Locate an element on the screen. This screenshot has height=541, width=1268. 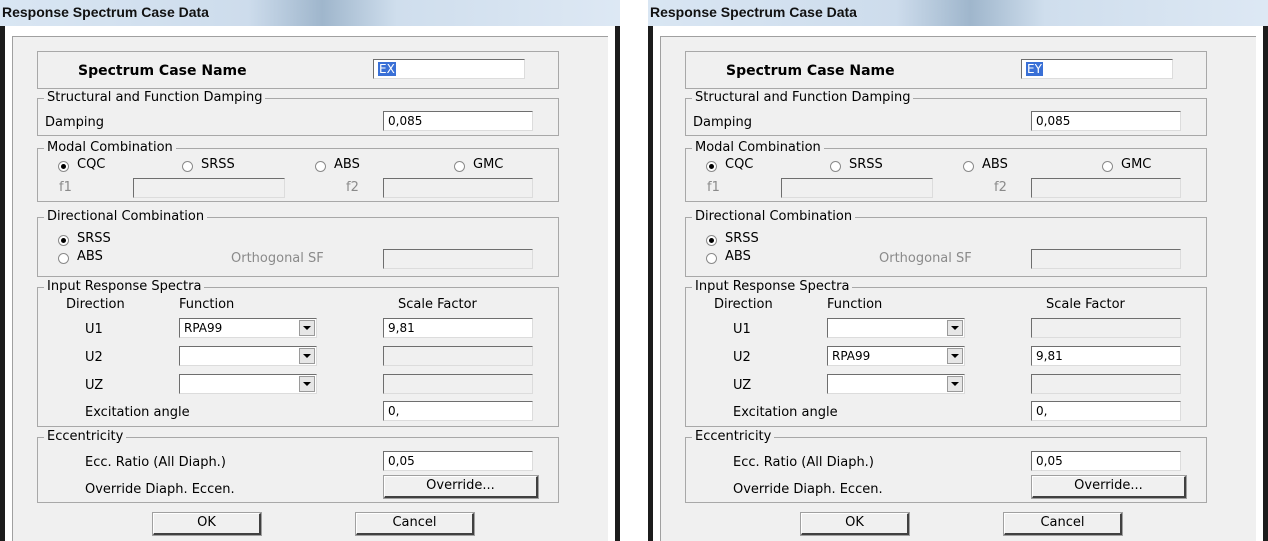
u1-scale-input: 9,81 is located at coordinates (458, 328).